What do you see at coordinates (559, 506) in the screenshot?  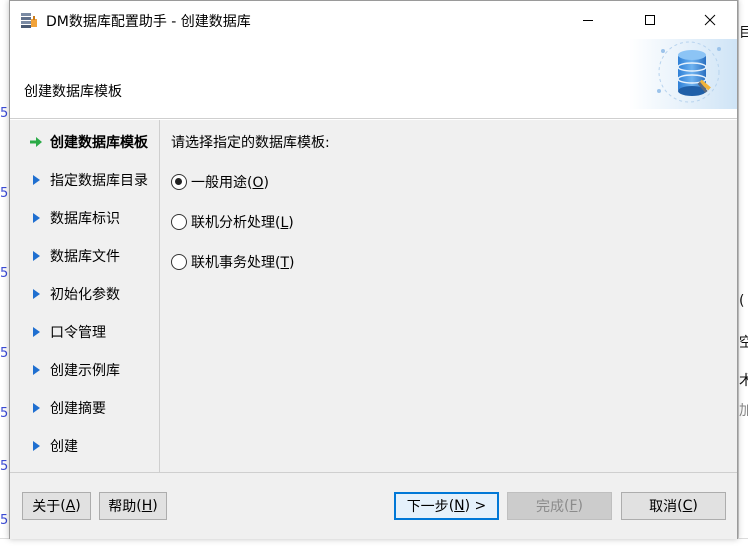 I see `finish-button: 完成(F)` at bounding box center [559, 506].